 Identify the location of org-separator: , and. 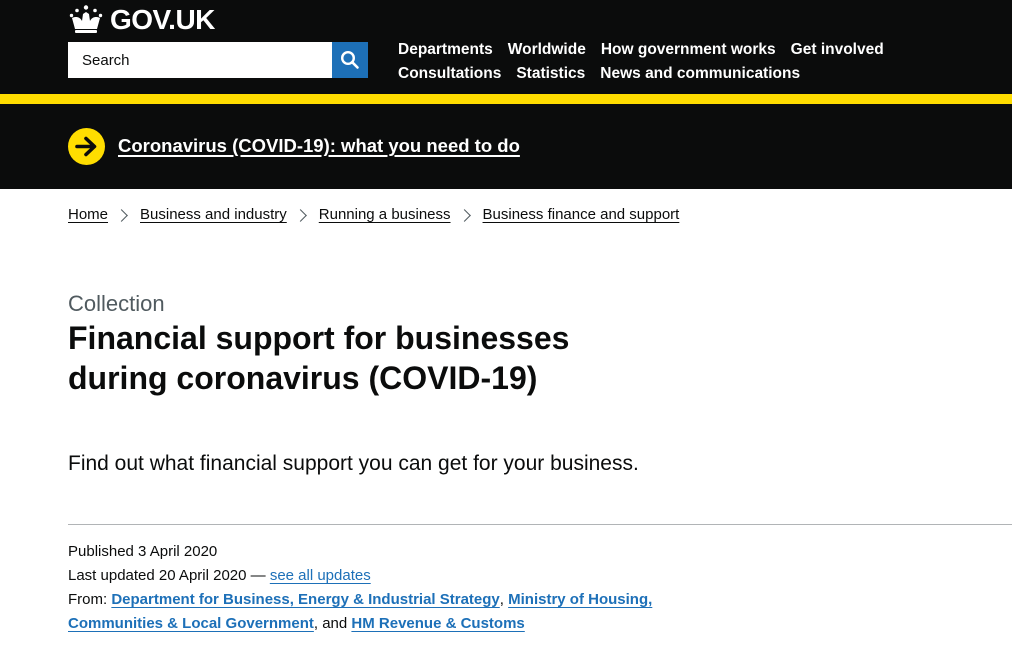
(332, 623).